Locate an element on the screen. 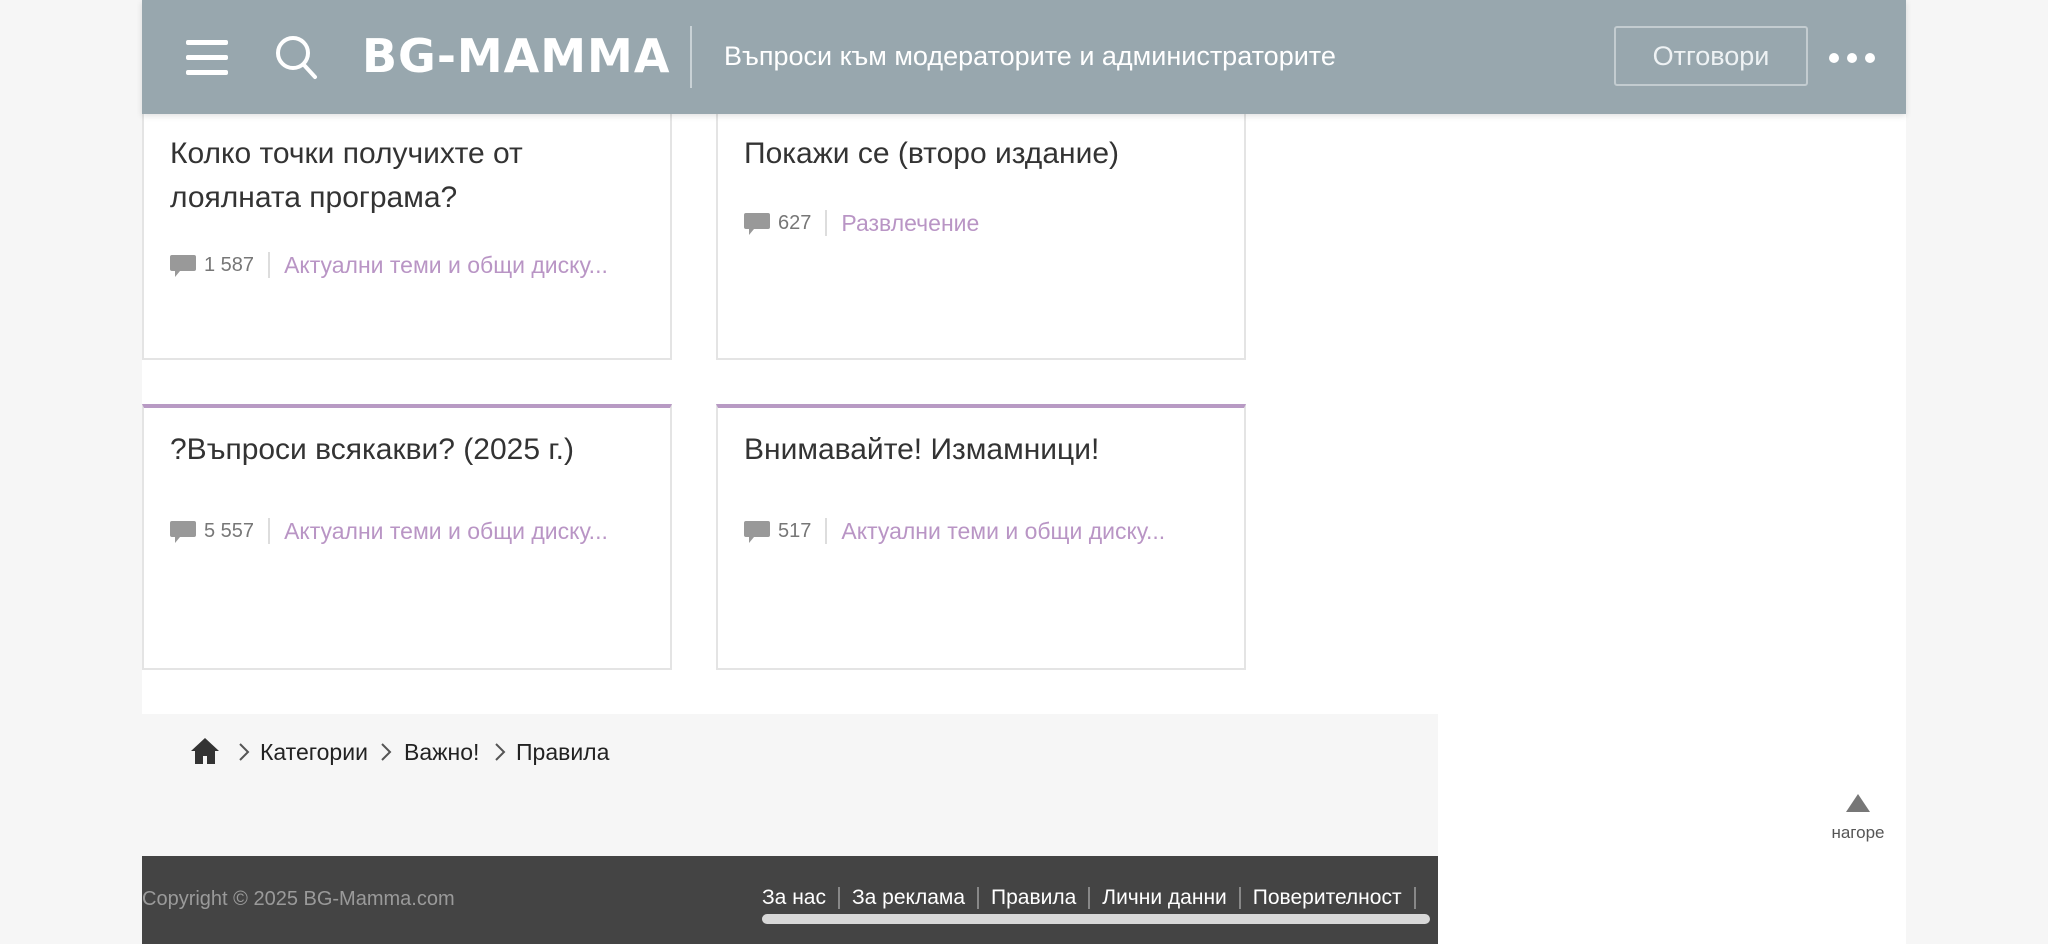  hamburger-icon is located at coordinates (207, 58).